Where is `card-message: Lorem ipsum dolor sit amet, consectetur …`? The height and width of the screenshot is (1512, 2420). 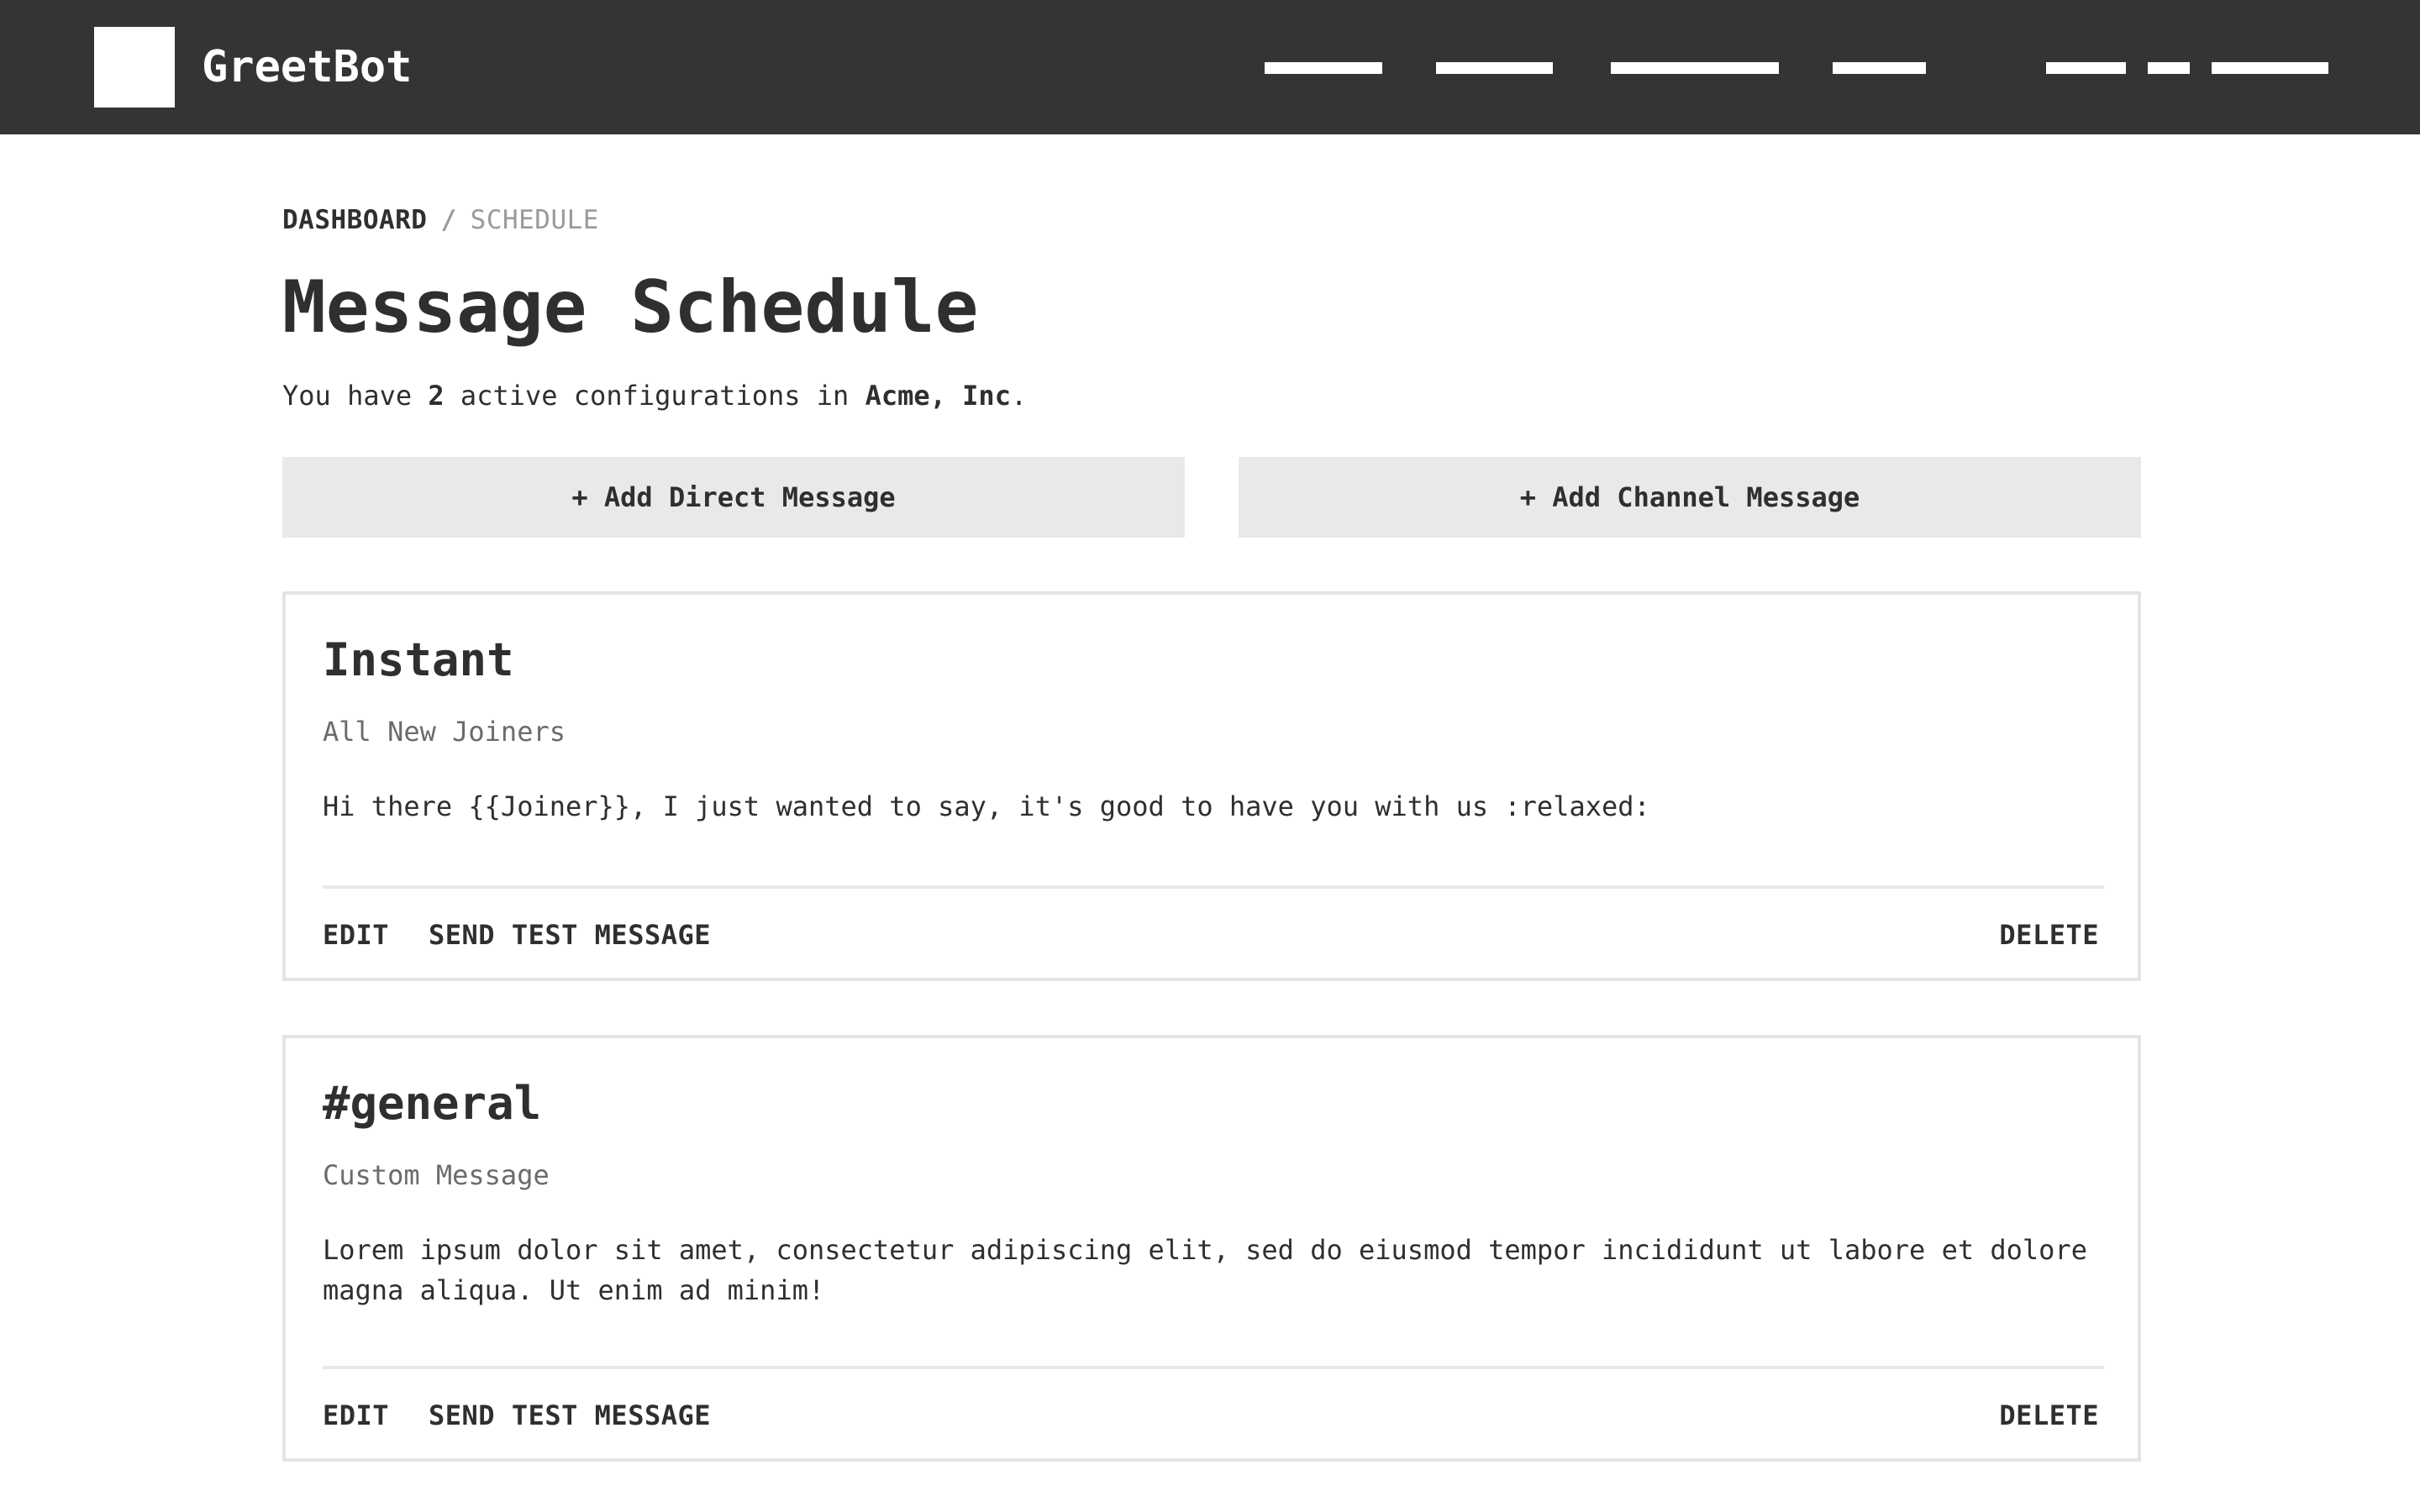 card-message: Lorem ipsum dolor sit amet, consectetur … is located at coordinates (1205, 1270).